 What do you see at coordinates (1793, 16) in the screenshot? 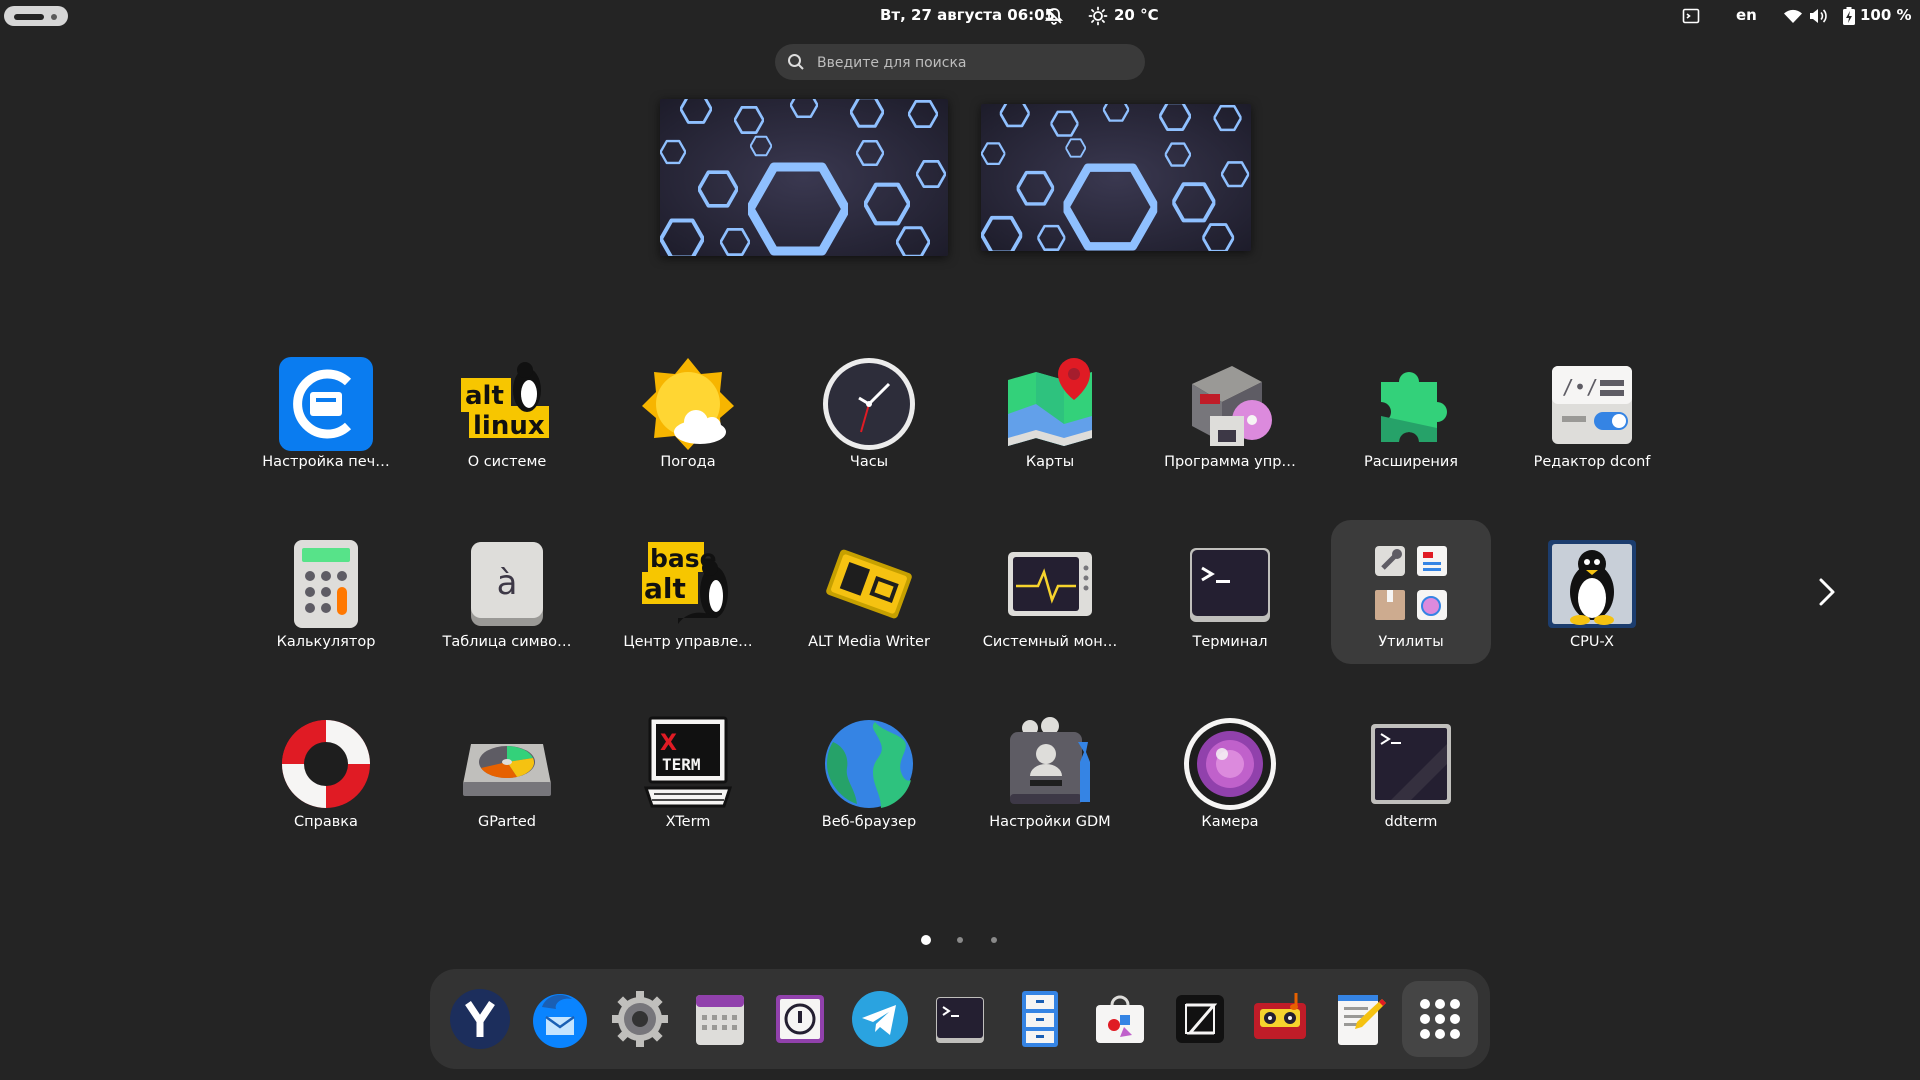
I see `wifi-icon` at bounding box center [1793, 16].